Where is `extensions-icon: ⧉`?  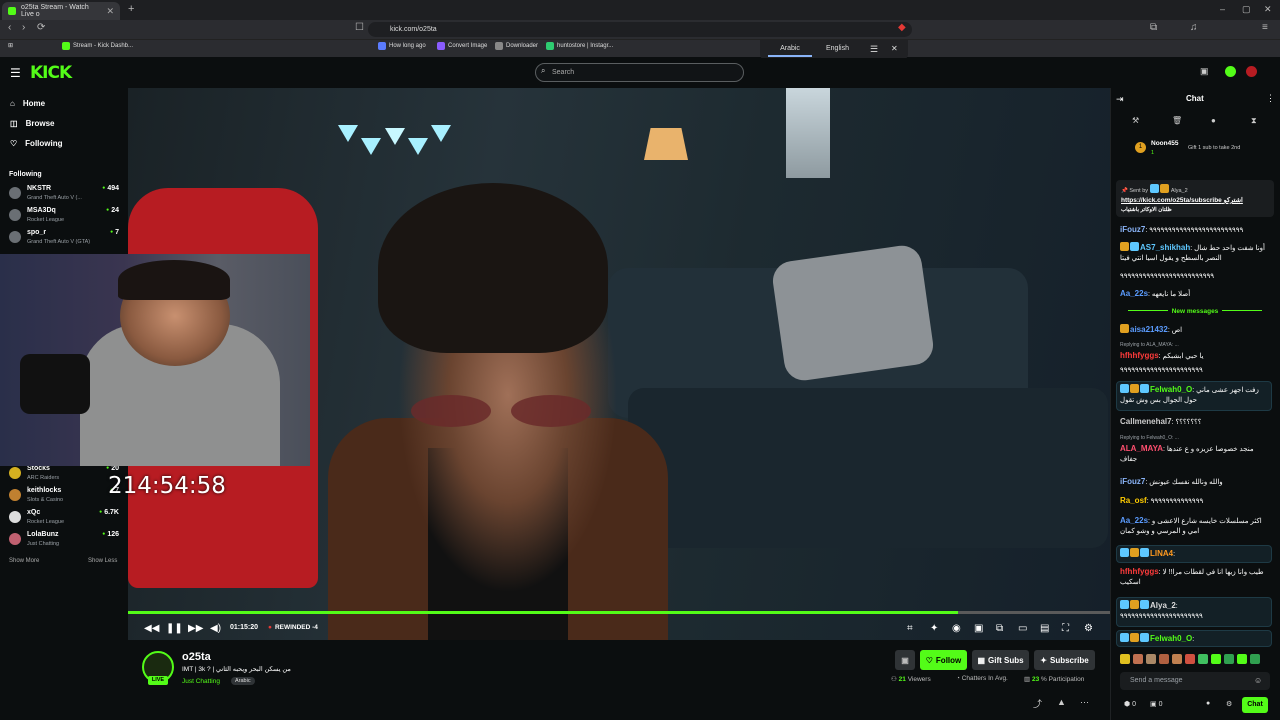
extensions-icon: ⧉ is located at coordinates (1153, 27).